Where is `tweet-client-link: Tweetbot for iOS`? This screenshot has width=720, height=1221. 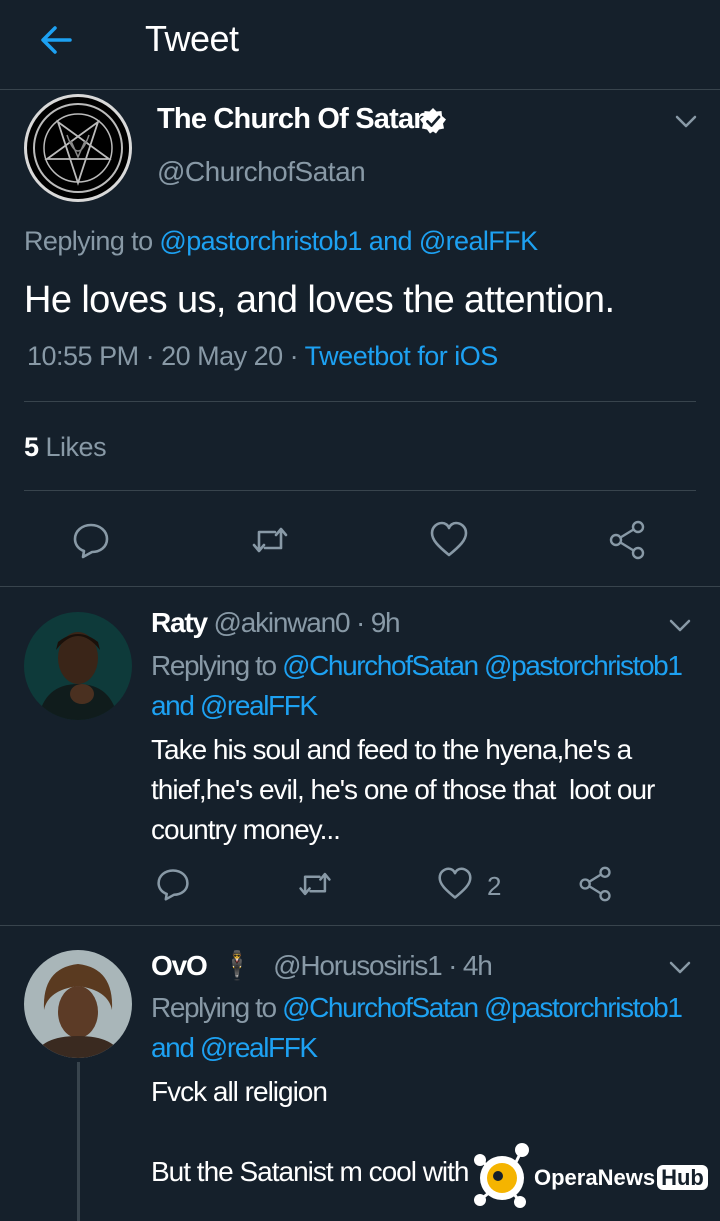 tweet-client-link: Tweetbot for iOS is located at coordinates (402, 356).